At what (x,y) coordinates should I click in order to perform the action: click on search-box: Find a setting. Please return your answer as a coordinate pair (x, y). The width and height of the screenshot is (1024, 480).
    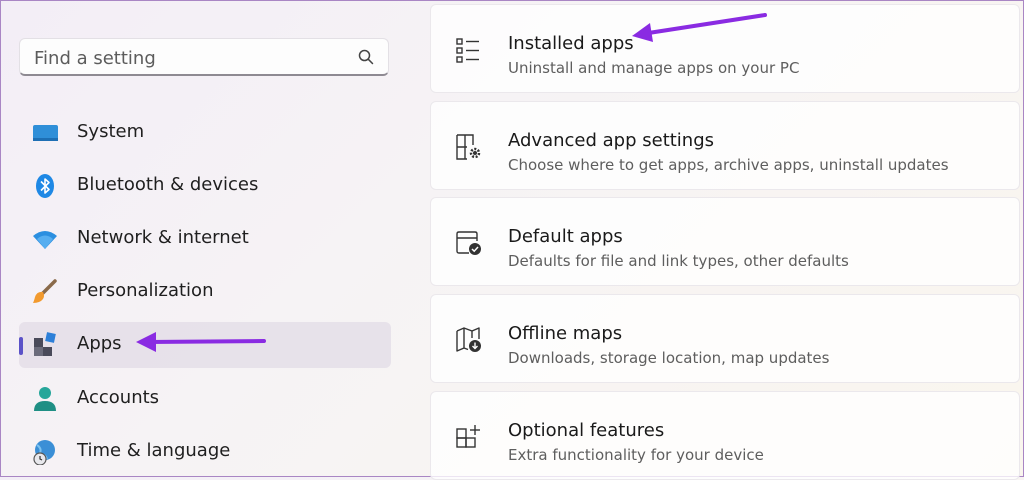
    Looking at the image, I should click on (204, 57).